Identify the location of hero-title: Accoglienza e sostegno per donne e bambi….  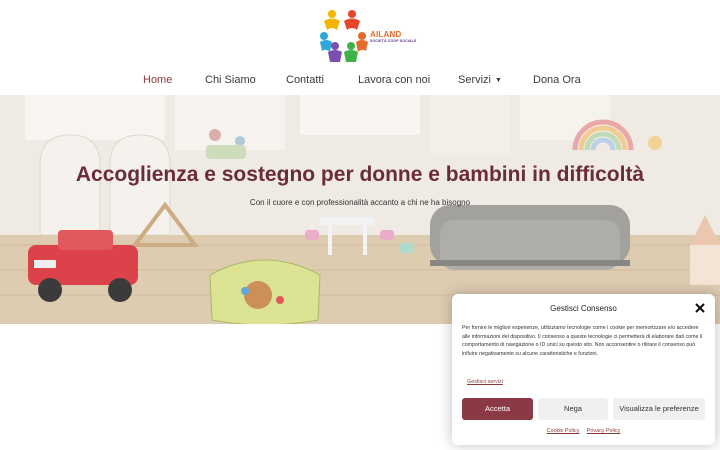
(360, 174).